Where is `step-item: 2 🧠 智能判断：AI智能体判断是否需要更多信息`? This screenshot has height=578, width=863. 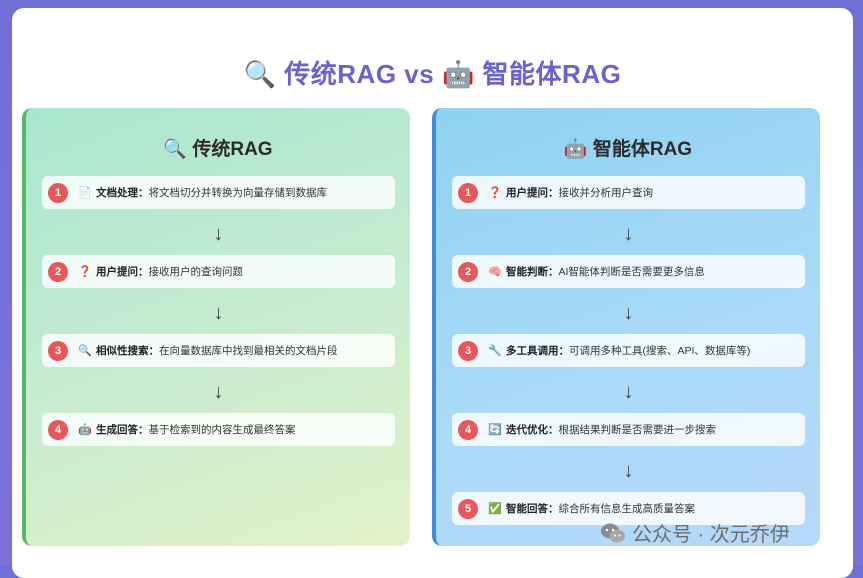 step-item: 2 🧠 智能判断：AI智能体判断是否需要更多信息 is located at coordinates (628, 271).